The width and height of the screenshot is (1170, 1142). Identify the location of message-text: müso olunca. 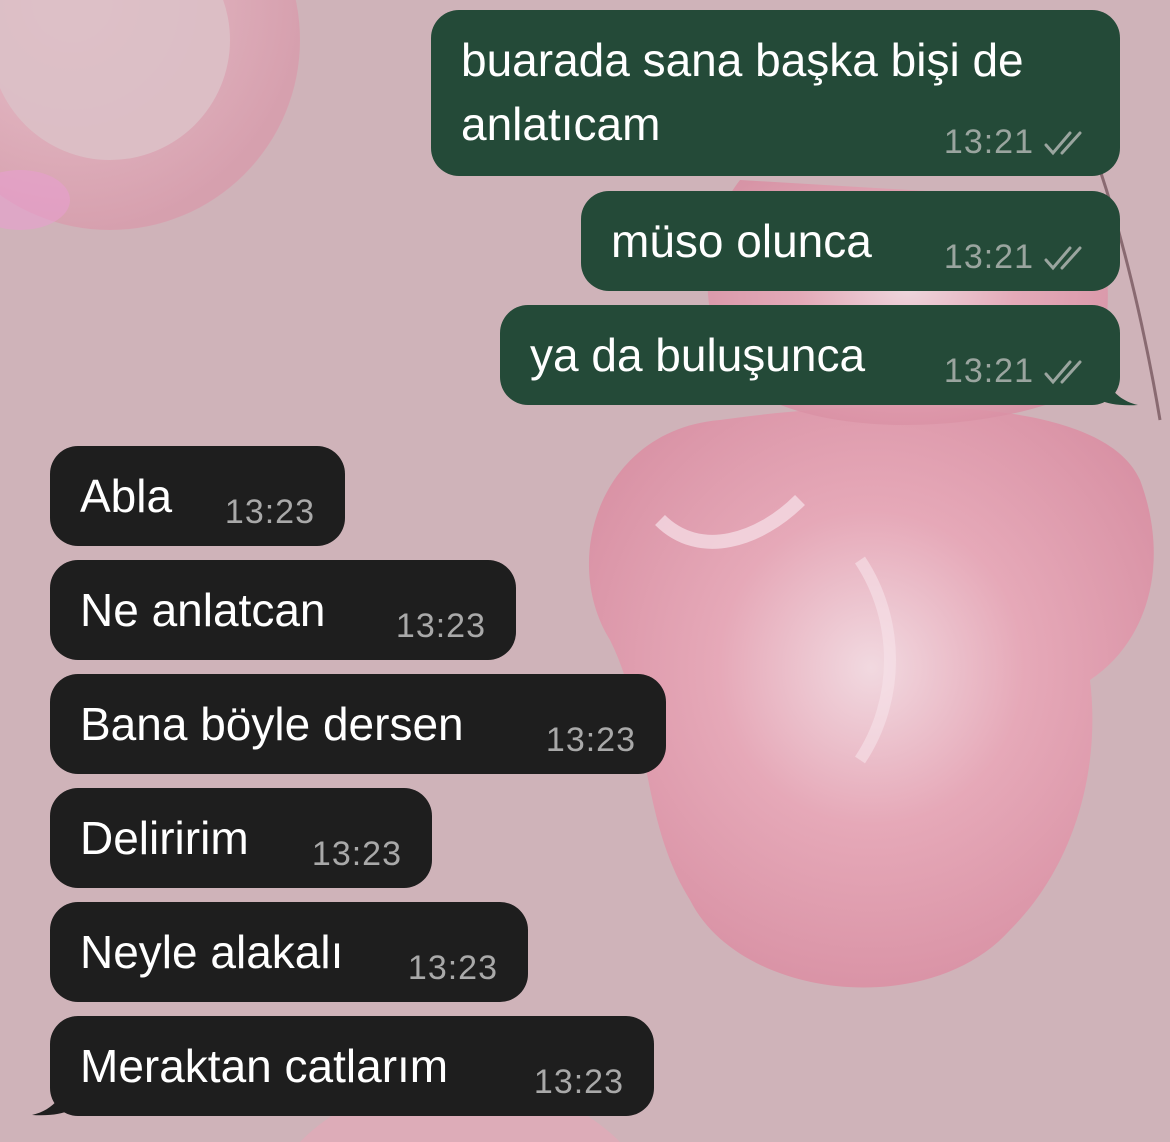
(741, 241).